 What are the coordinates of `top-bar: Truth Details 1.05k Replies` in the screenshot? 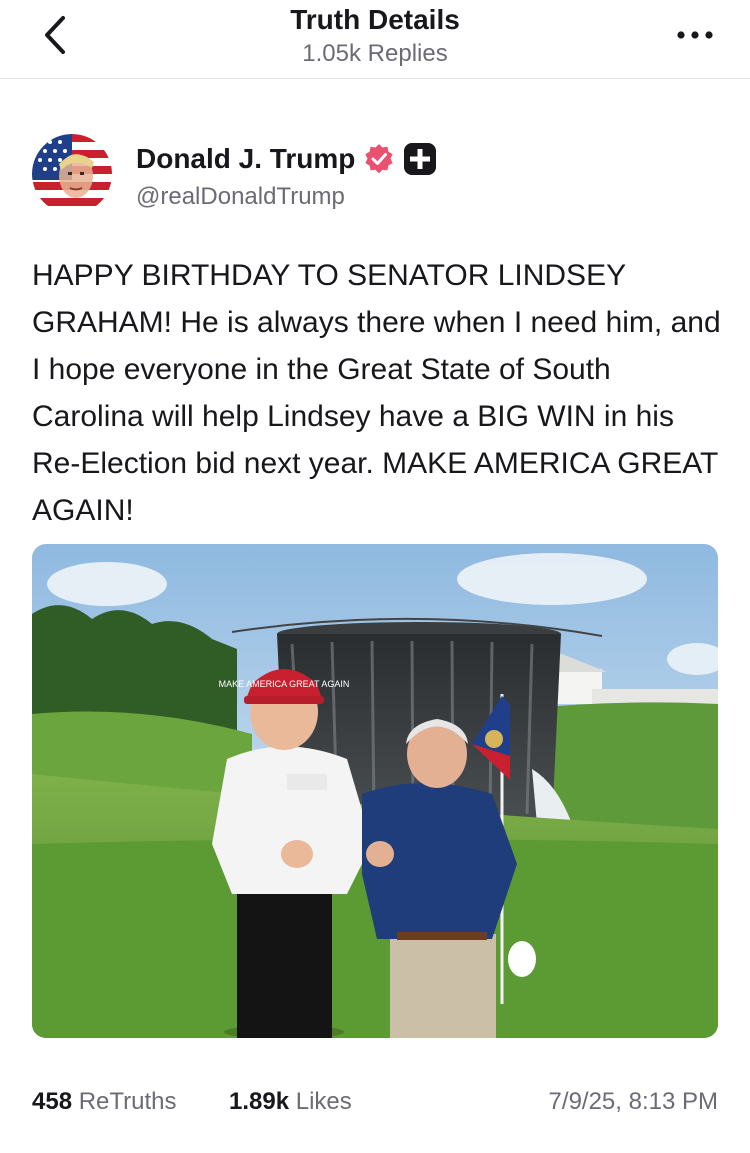 It's located at (375, 39).